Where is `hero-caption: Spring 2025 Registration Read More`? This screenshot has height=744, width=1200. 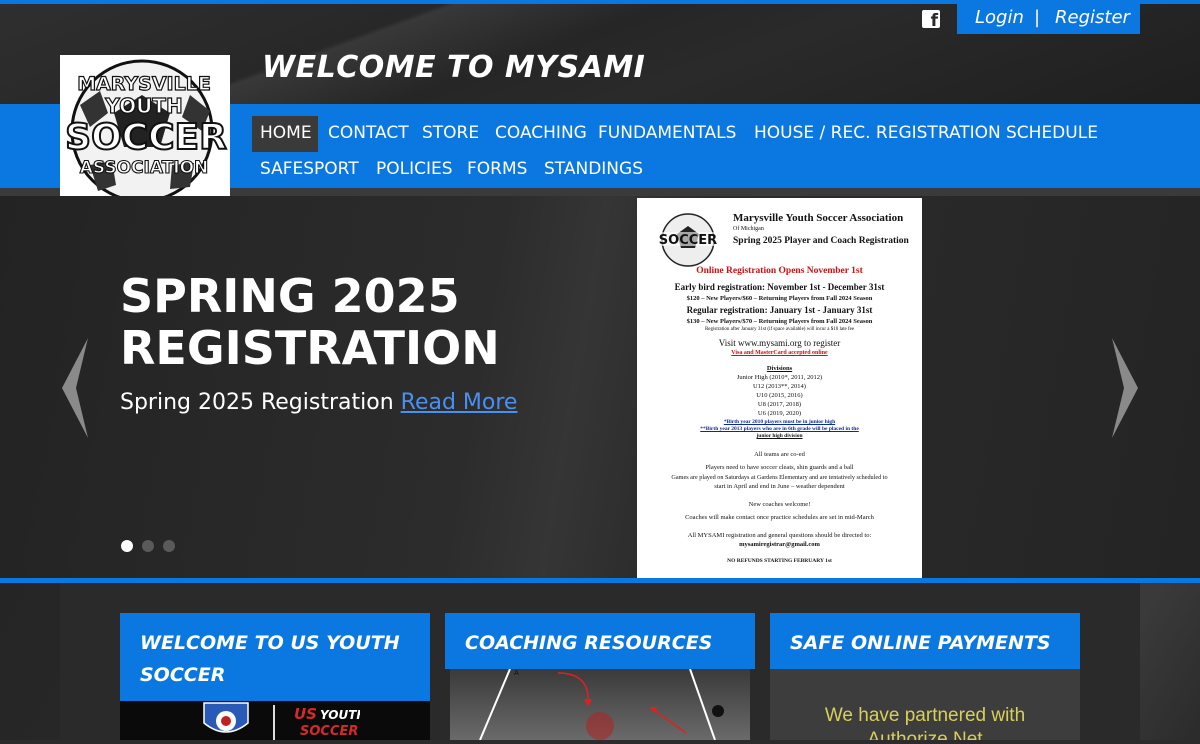 hero-caption: Spring 2025 Registration Read More is located at coordinates (318, 402).